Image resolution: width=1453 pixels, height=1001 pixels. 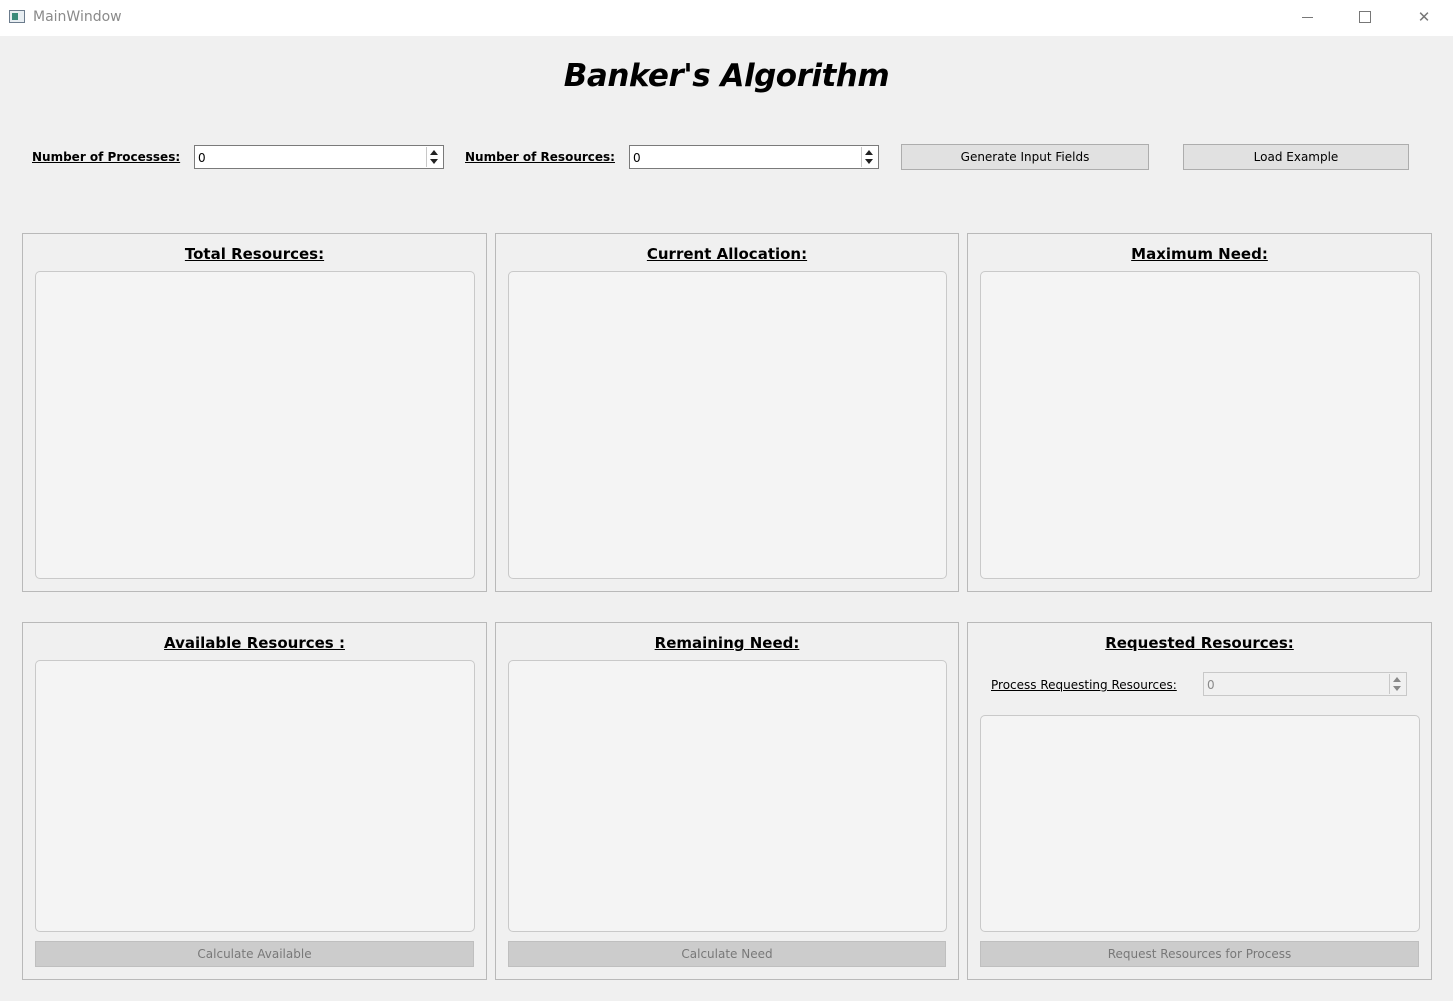 What do you see at coordinates (727, 643) in the screenshot?
I see `remaining-need-title: Remaining Need:` at bounding box center [727, 643].